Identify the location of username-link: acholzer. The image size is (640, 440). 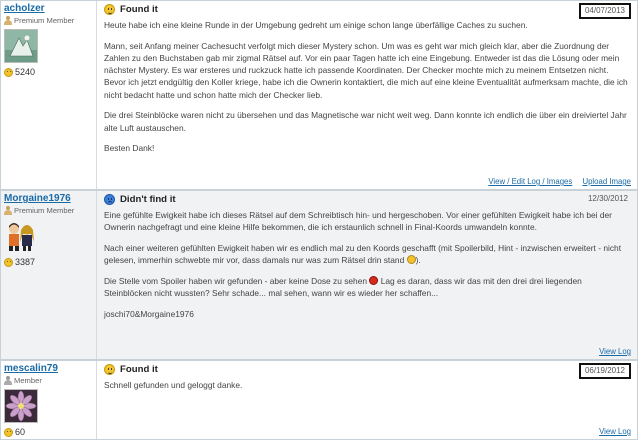
(50, 9).